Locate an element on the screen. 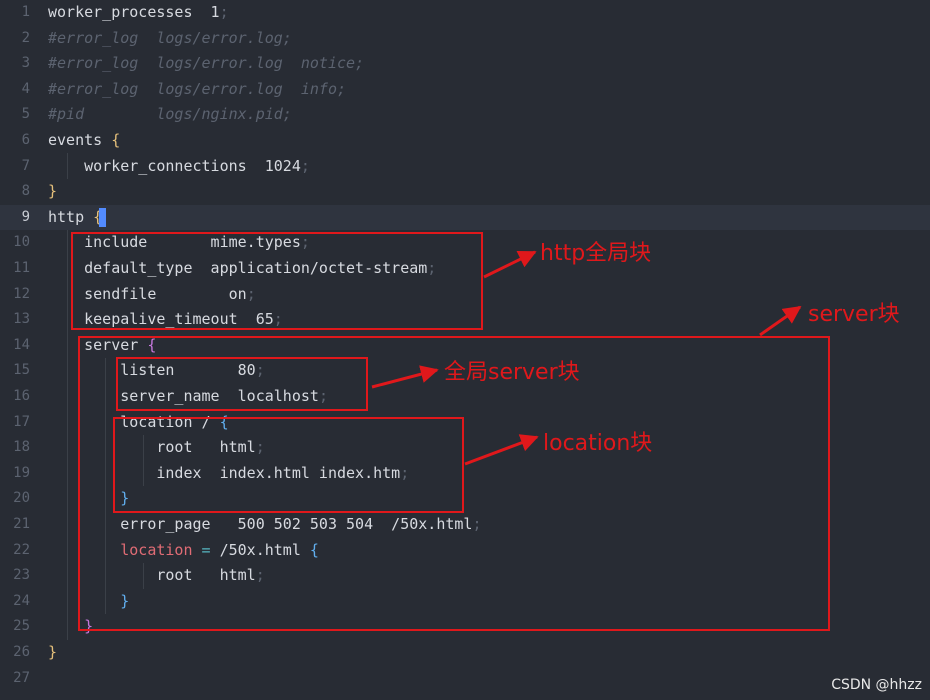 This screenshot has width=930, height=700. arrow-http-global is located at coordinates (510, 264).